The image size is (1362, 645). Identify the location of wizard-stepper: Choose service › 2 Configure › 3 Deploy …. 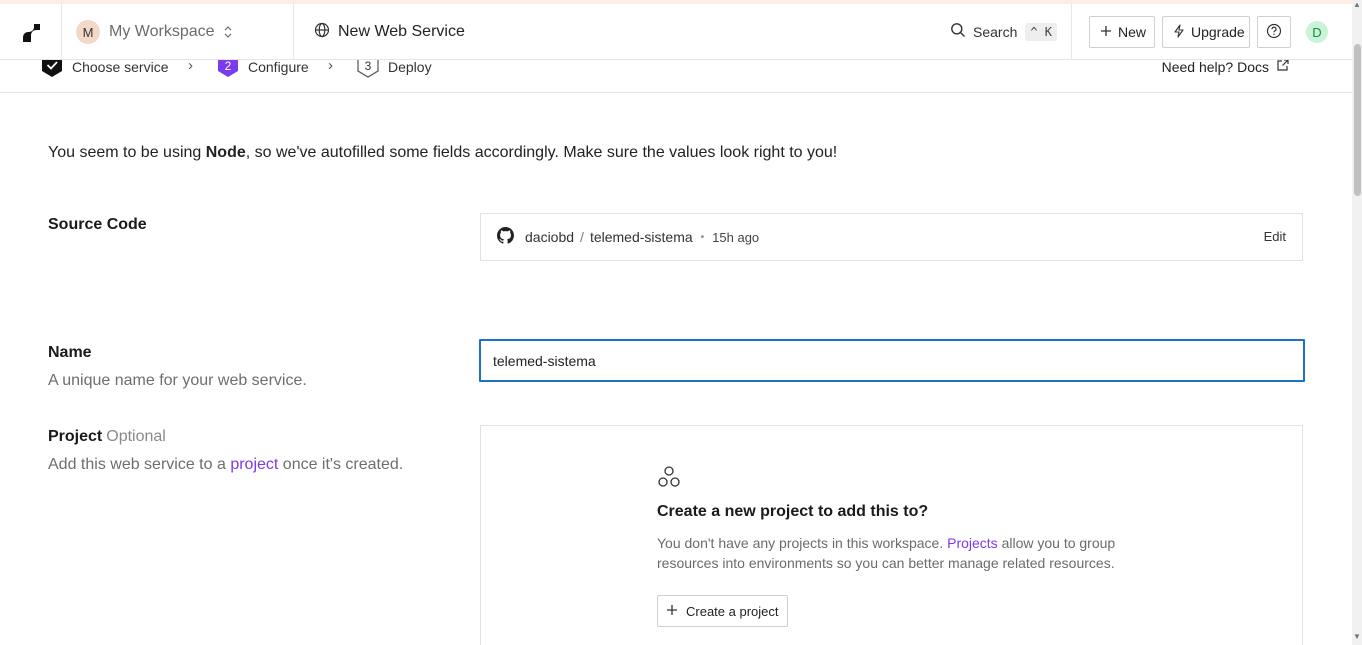
(676, 76).